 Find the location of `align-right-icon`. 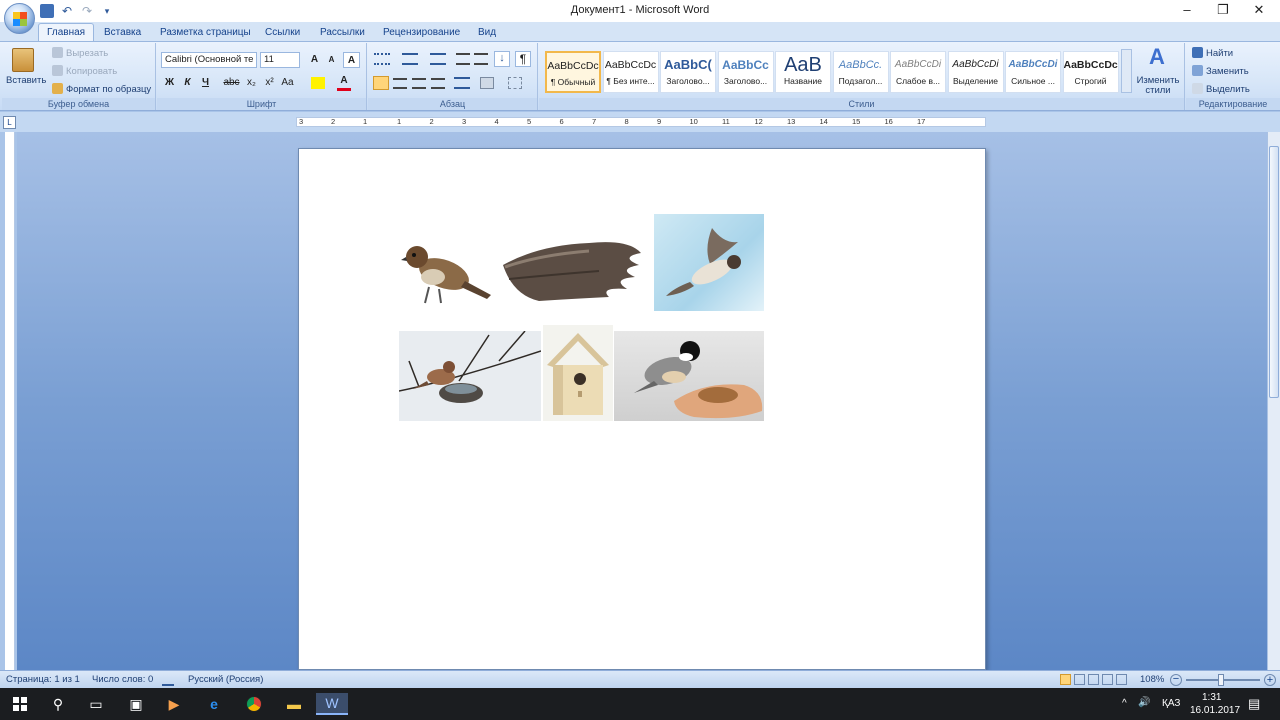

align-right-icon is located at coordinates (419, 83).